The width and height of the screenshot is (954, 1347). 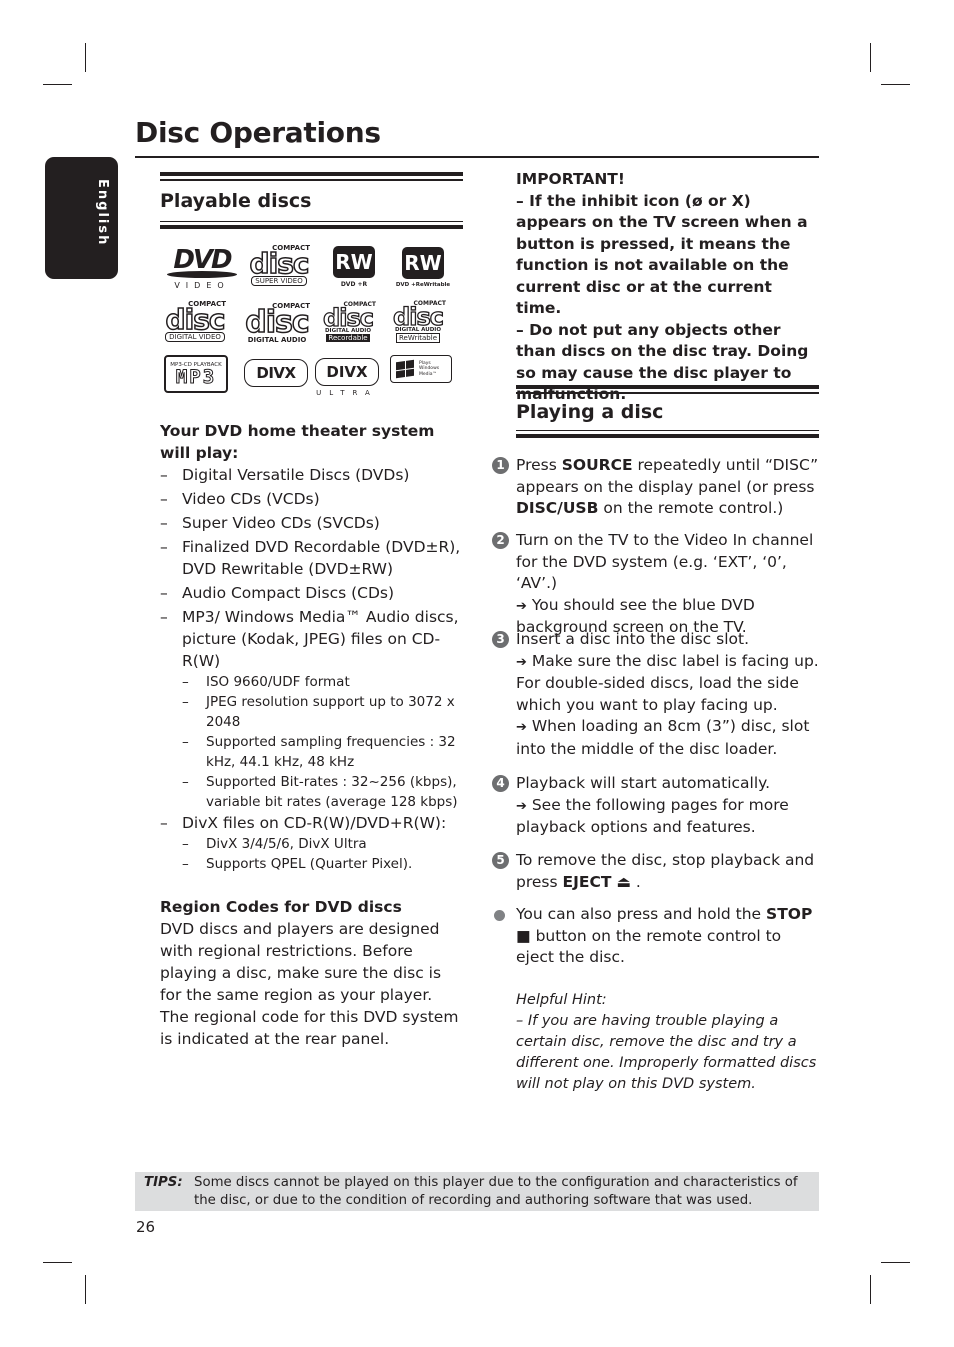 What do you see at coordinates (499, 915) in the screenshot?
I see `bullet-icon` at bounding box center [499, 915].